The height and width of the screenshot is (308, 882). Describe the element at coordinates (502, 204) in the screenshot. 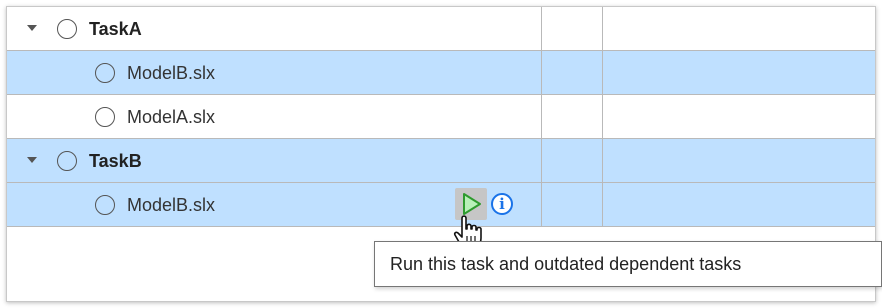

I see `info-icon: i` at that location.